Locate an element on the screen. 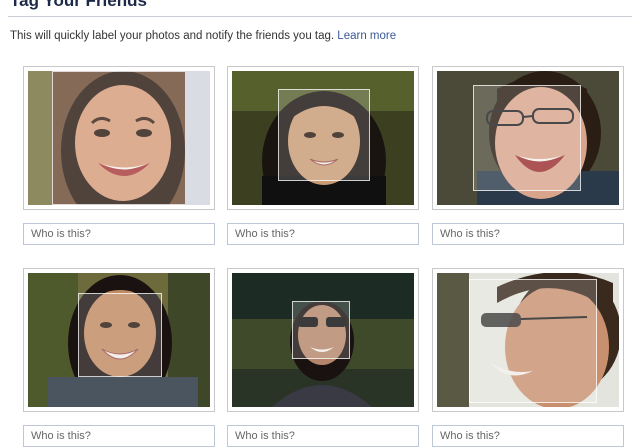 Image resolution: width=640 pixels, height=447 pixels. learn-more-link: Learn more is located at coordinates (366, 36).